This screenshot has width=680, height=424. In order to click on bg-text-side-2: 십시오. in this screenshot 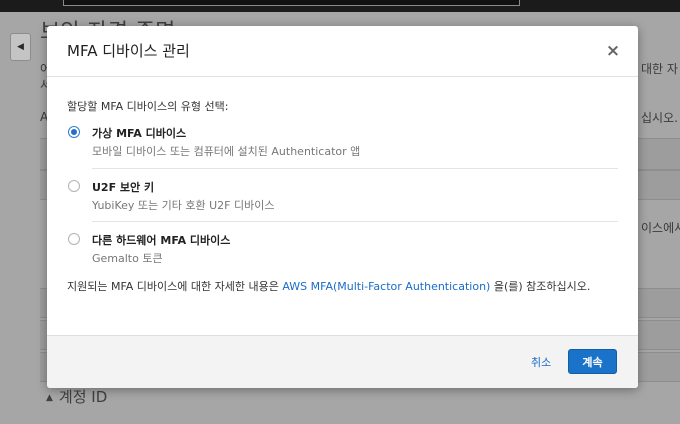, I will do `click(659, 118)`.